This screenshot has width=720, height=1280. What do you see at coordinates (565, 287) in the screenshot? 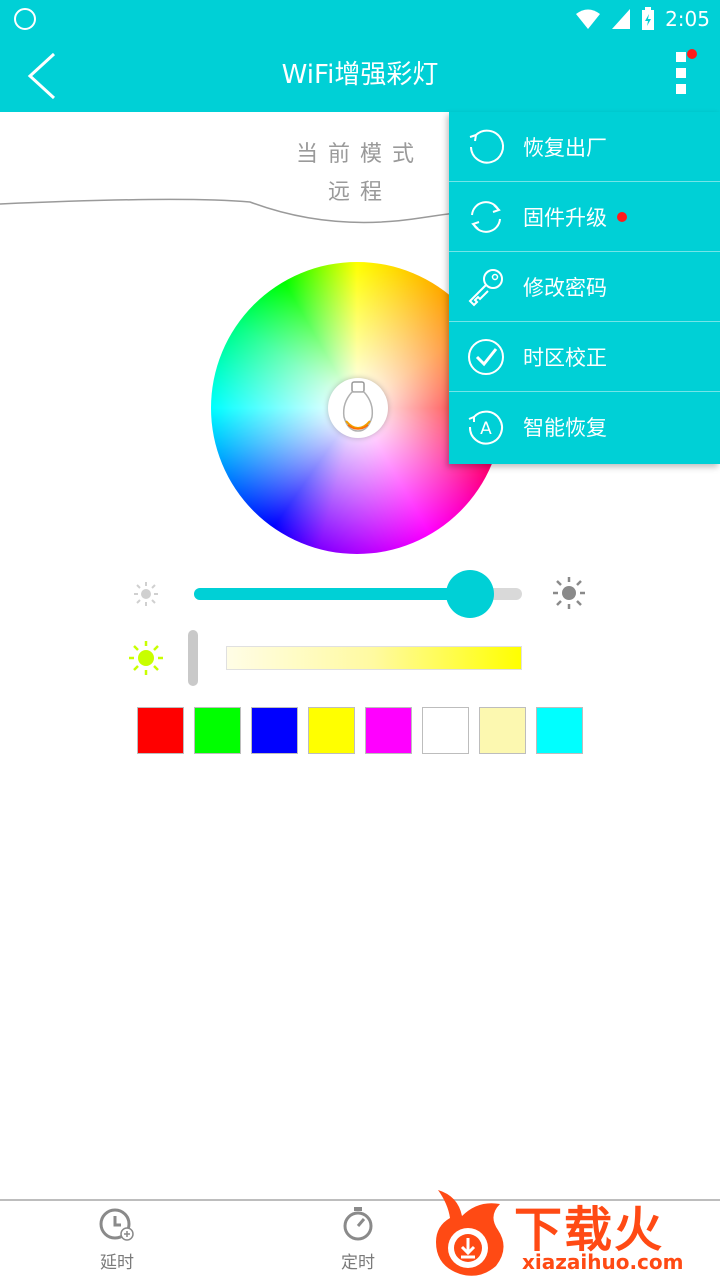
I see `menu-item-label: 修改密码` at bounding box center [565, 287].